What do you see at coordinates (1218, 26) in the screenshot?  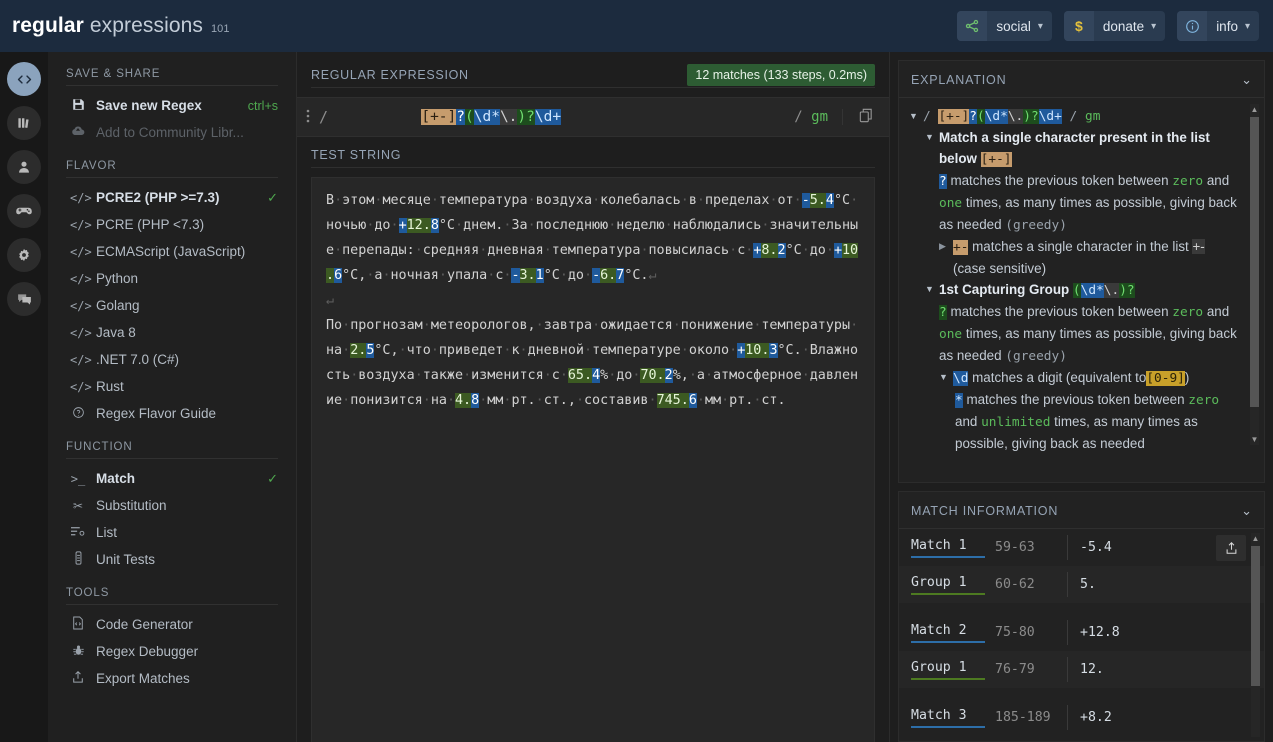 I see `info-dropdown: info ▾` at bounding box center [1218, 26].